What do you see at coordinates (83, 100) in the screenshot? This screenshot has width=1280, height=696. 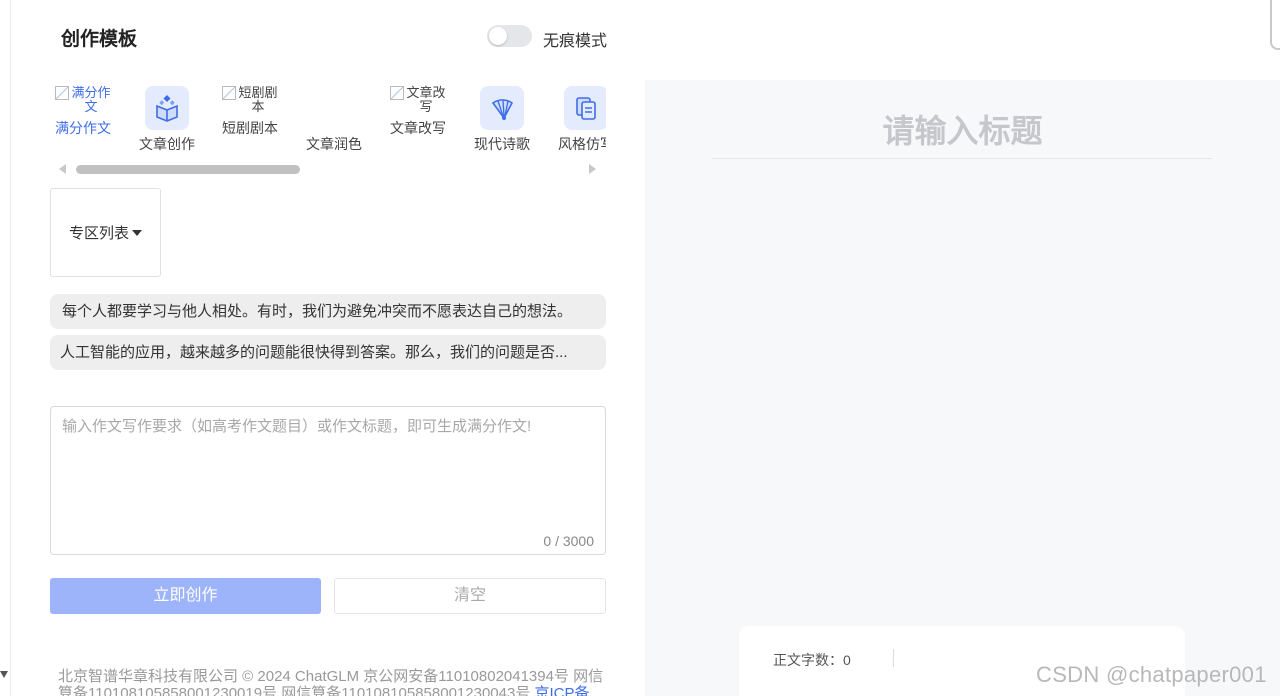 I see `broken-image-icon: 满分作文` at bounding box center [83, 100].